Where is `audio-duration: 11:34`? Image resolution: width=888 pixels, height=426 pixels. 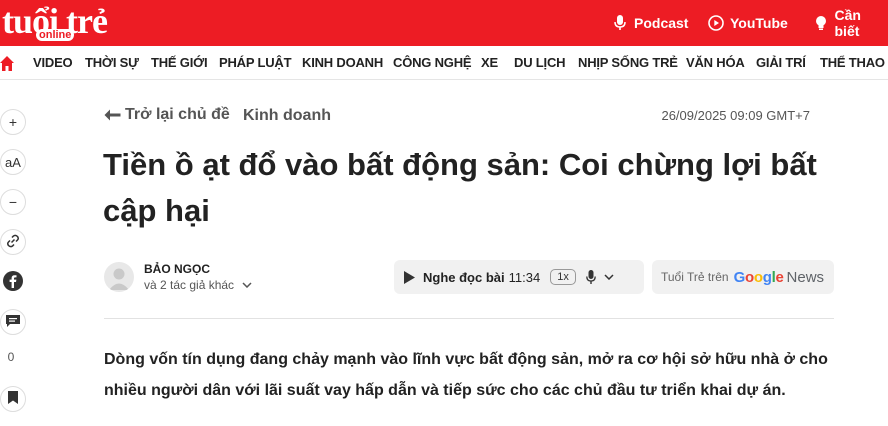
audio-duration: 11:34 is located at coordinates (524, 277).